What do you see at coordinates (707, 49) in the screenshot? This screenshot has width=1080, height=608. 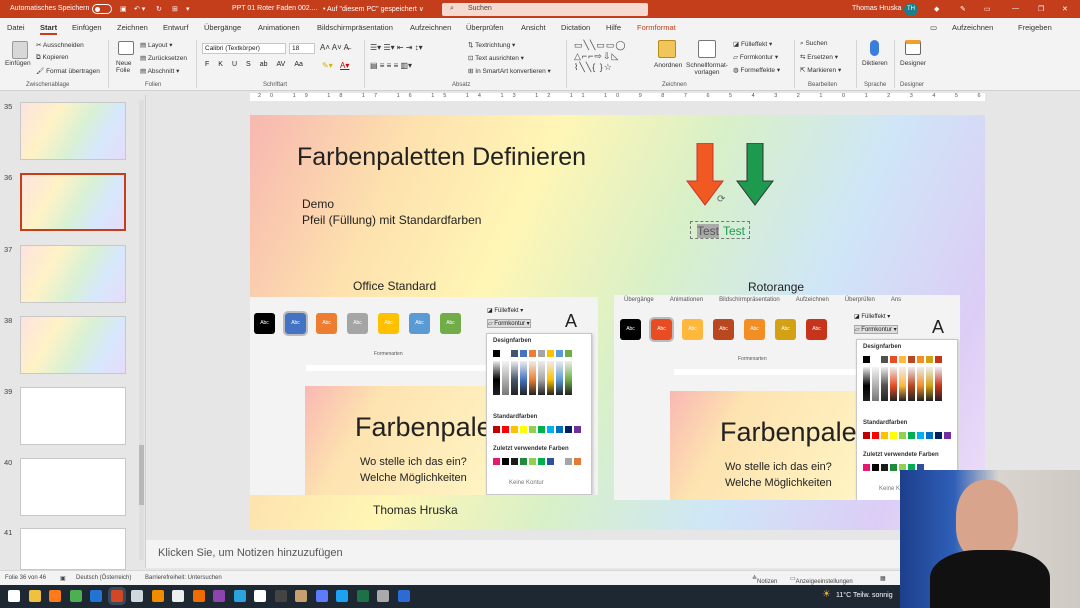 I see `quick-styles-icon` at bounding box center [707, 49].